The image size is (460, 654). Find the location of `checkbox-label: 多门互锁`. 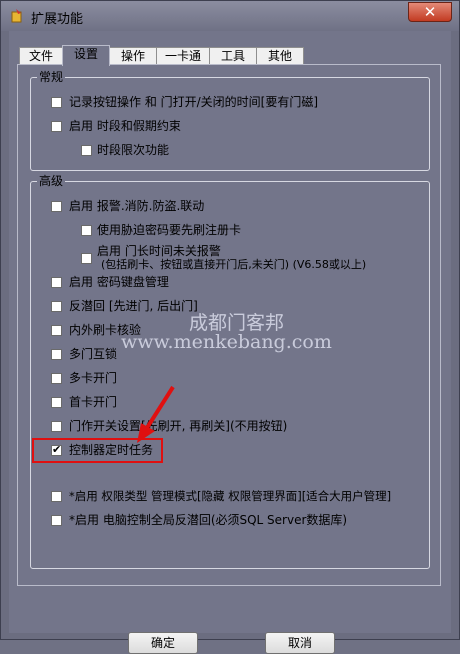

checkbox-label: 多门互锁 is located at coordinates (93, 354).